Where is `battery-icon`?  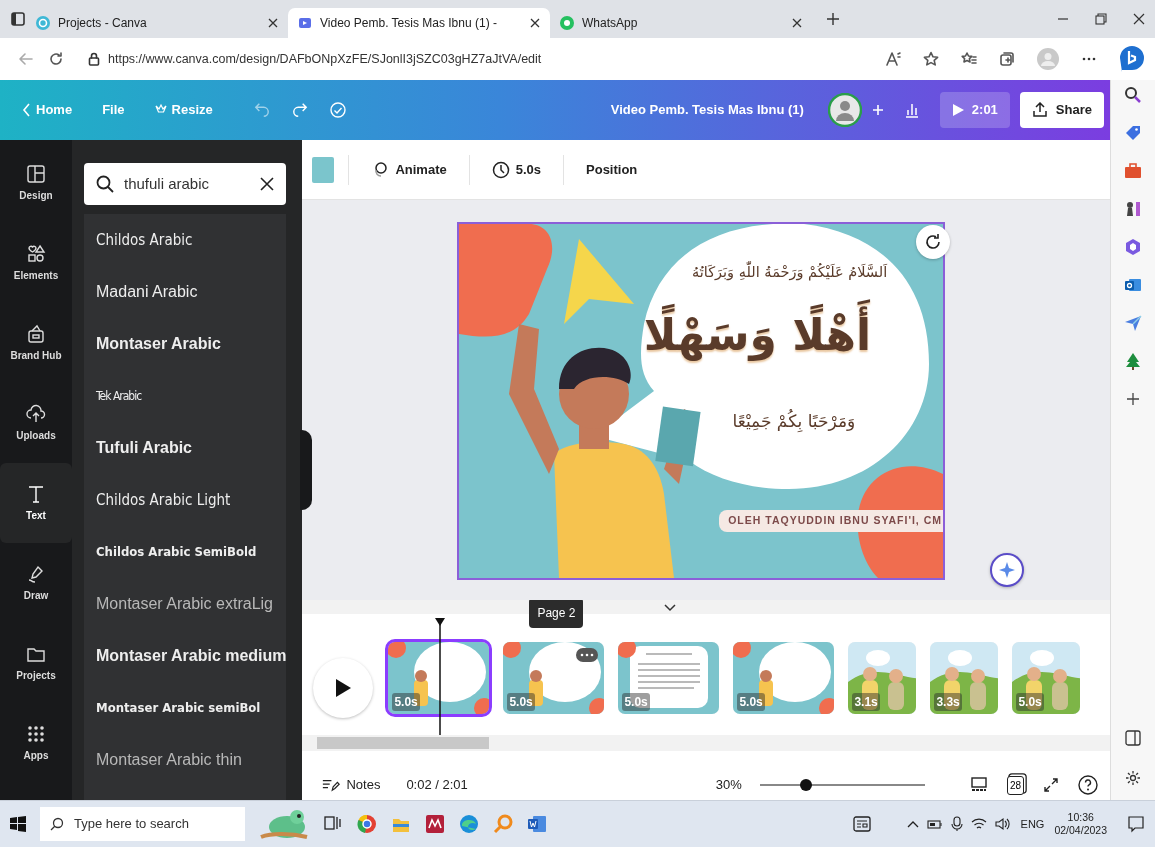 battery-icon is located at coordinates (934, 824).